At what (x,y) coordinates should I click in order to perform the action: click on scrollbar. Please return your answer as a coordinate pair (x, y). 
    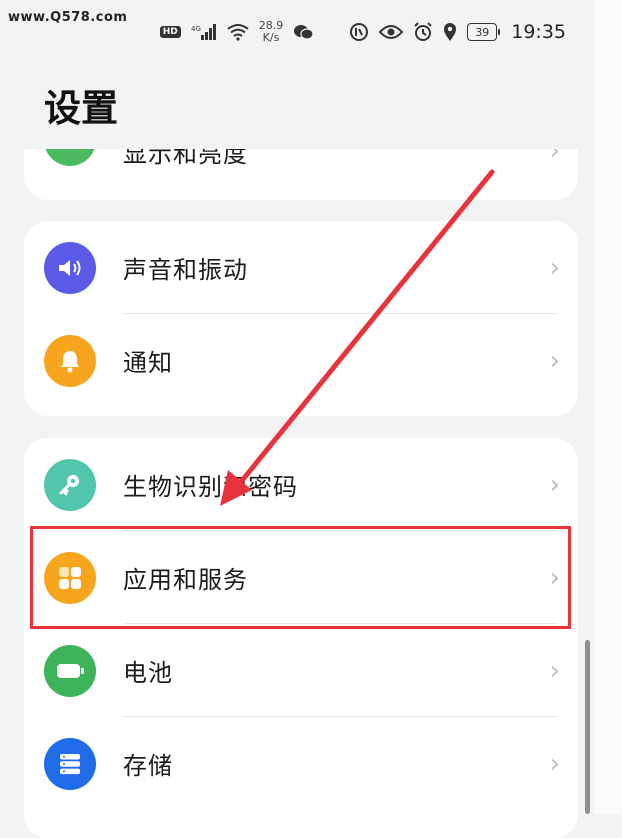
    Looking at the image, I should click on (587, 727).